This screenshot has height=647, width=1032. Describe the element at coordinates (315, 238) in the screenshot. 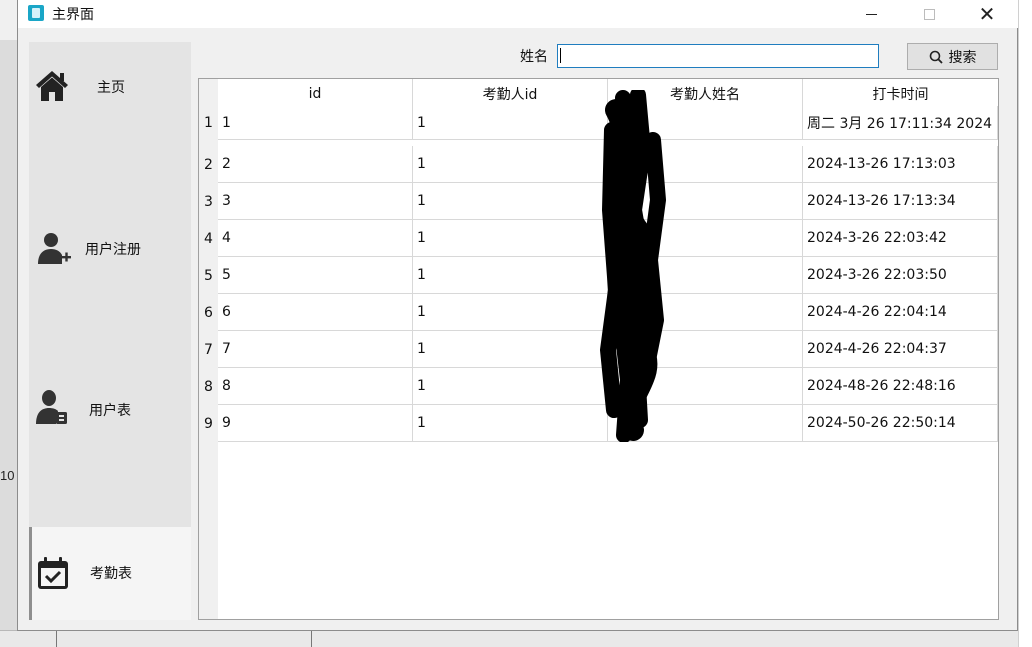

I see `cell-id: 4` at that location.